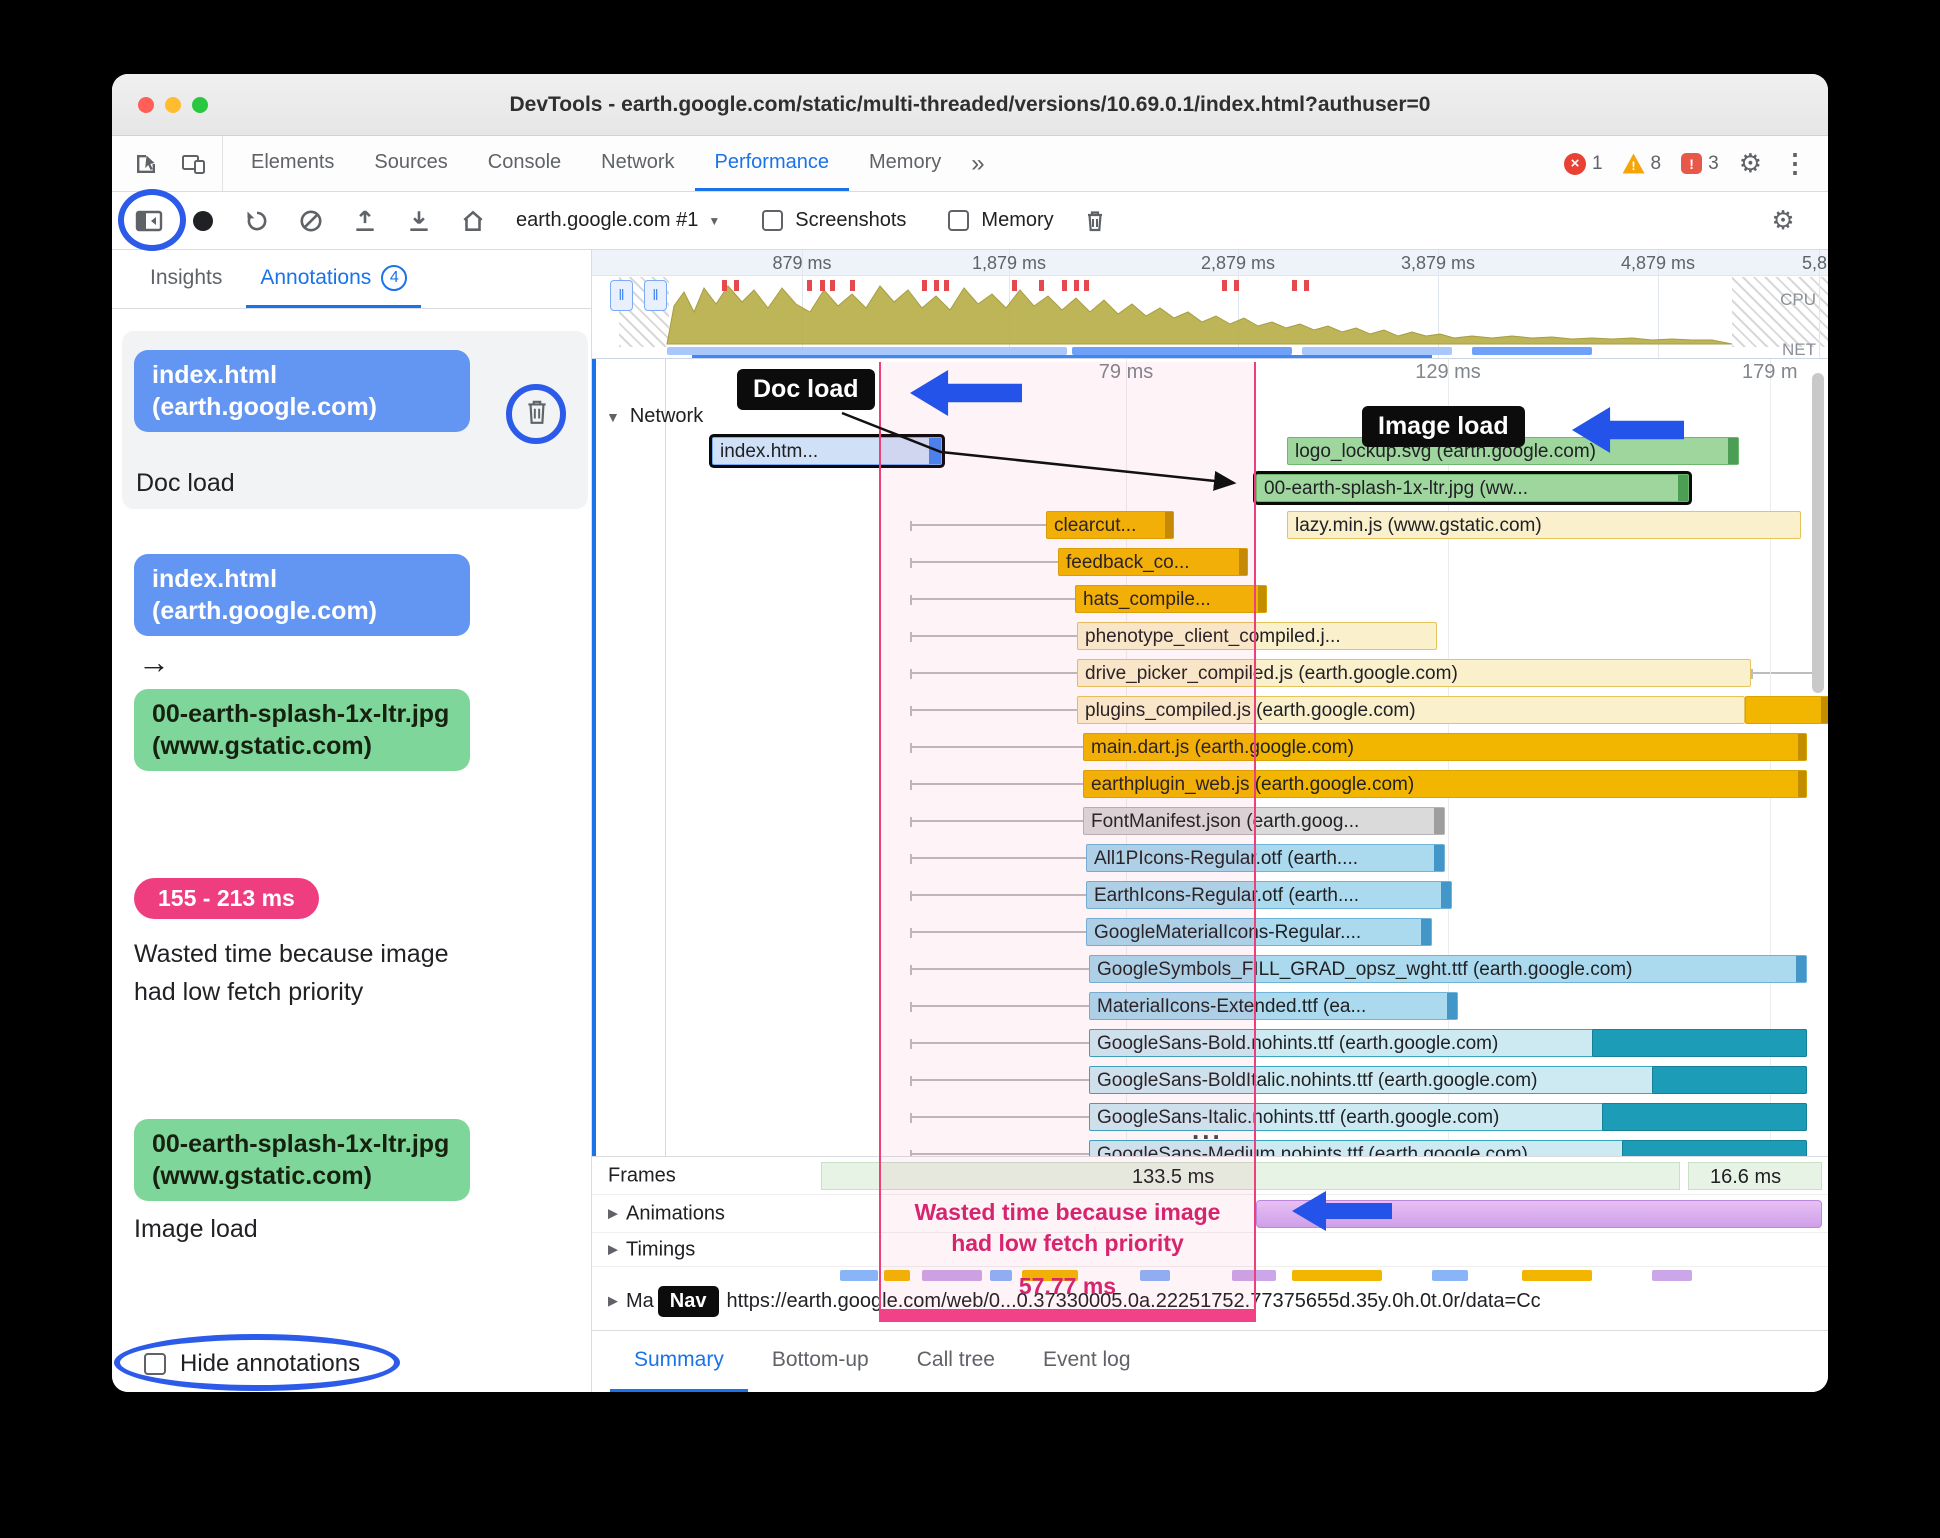 This screenshot has width=1940, height=1538. What do you see at coordinates (226, 898) in the screenshot?
I see `time-range-pill: 155 - 213 ms` at bounding box center [226, 898].